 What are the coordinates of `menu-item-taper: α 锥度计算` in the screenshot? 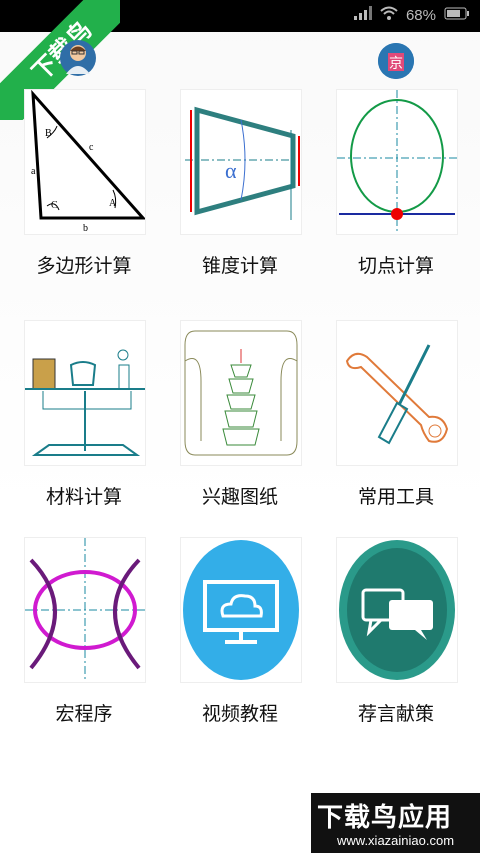 It's located at (241, 189).